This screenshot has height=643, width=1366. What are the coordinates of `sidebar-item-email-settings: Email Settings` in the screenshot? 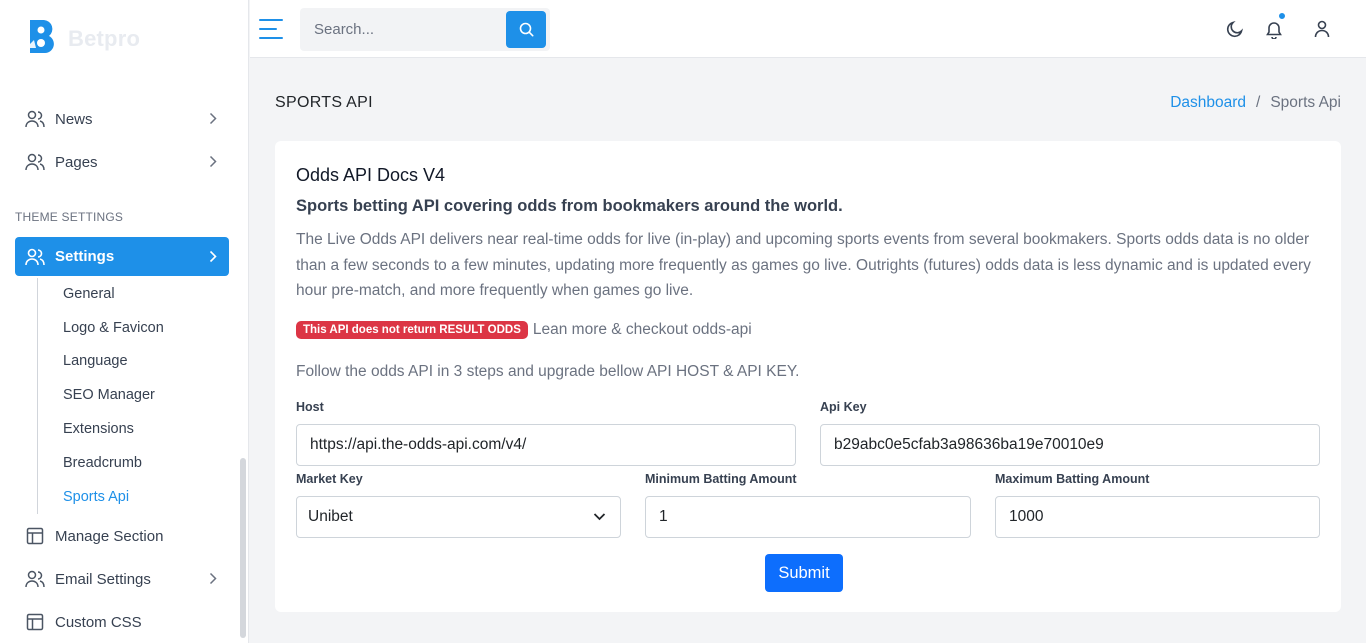 It's located at (122, 579).